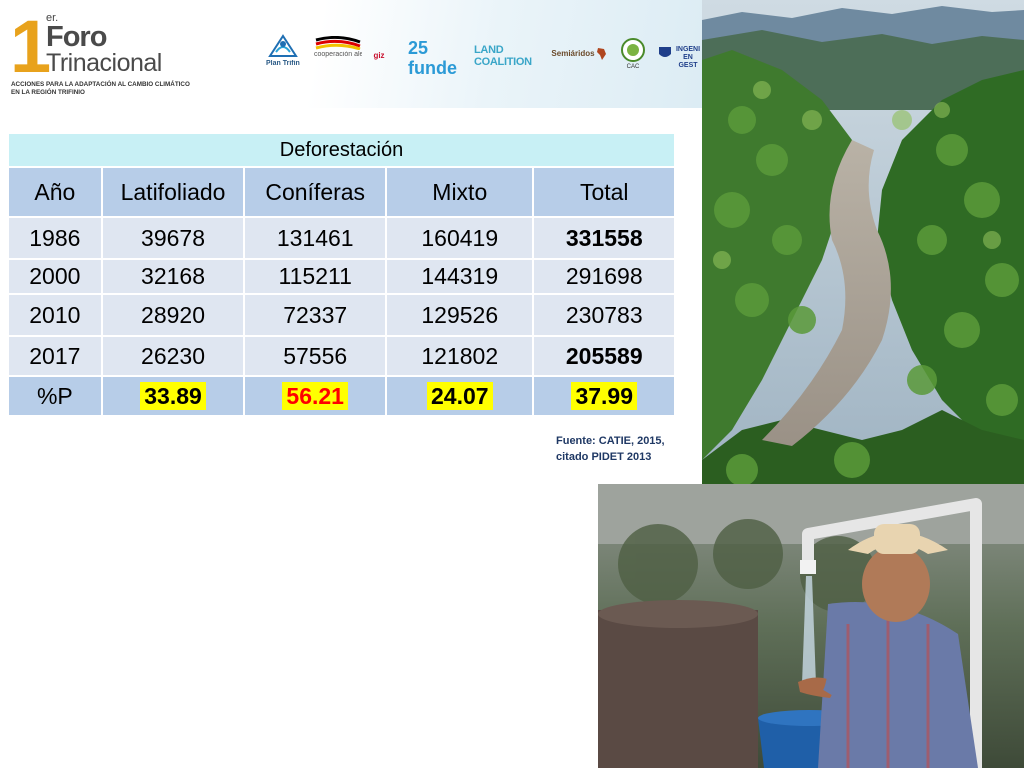 This screenshot has width=1024, height=768. What do you see at coordinates (173, 238) in the screenshot?
I see `table-cell: 39678` at bounding box center [173, 238].